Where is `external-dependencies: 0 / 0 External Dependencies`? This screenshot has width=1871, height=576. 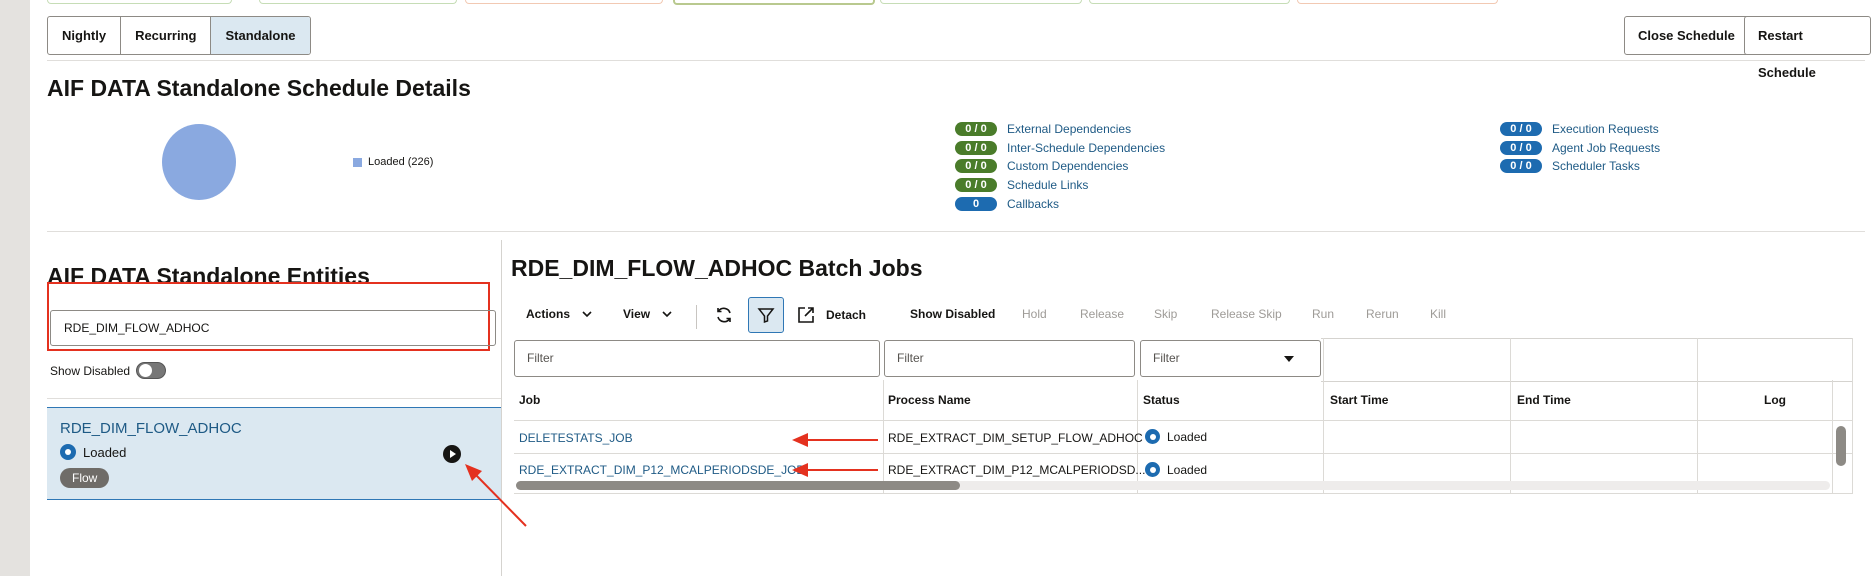 external-dependencies: 0 / 0 External Dependencies is located at coordinates (1043, 129).